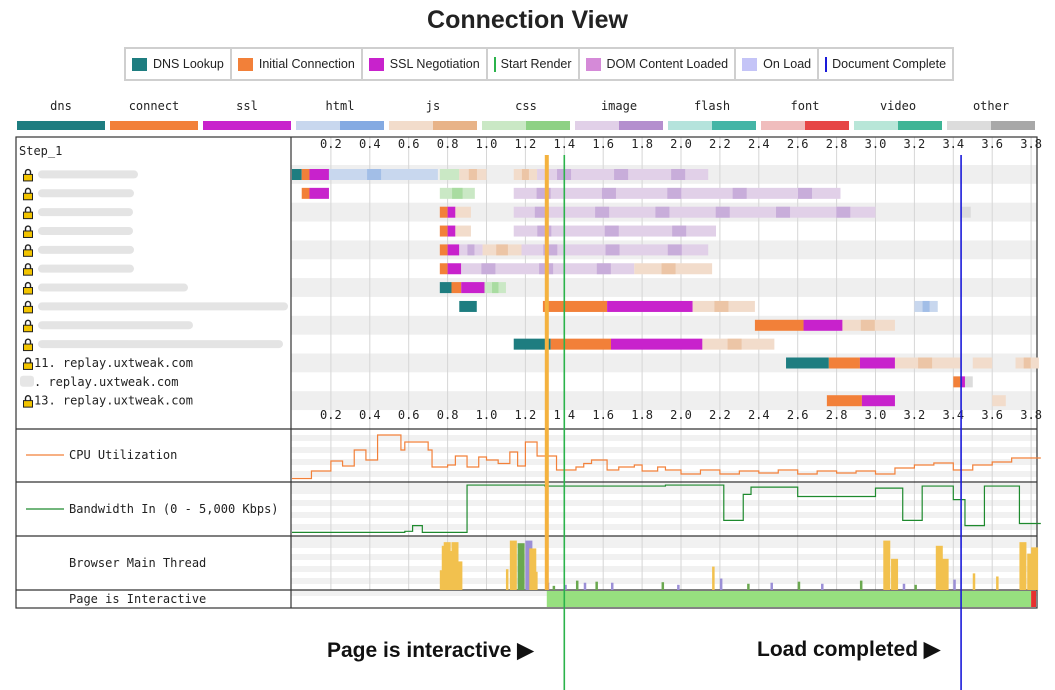 The height and width of the screenshot is (690, 1055). Describe the element at coordinates (992, 415) in the screenshot. I see `tick-label-bottom: 3.6` at that location.